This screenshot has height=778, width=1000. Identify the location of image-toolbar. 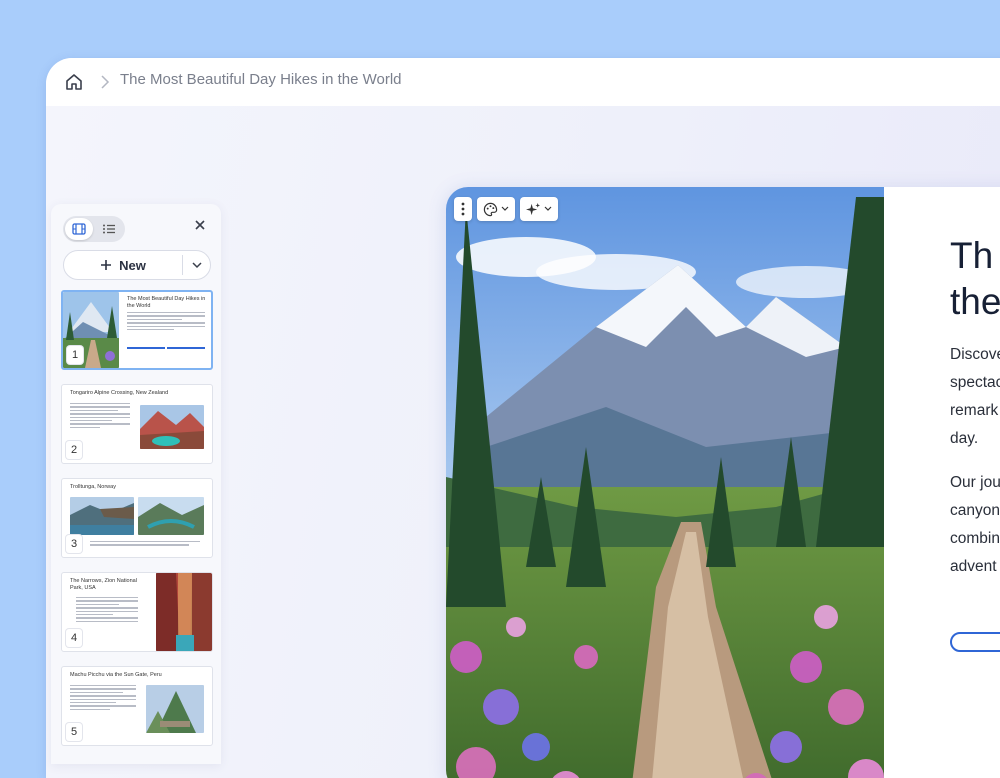
(506, 209).